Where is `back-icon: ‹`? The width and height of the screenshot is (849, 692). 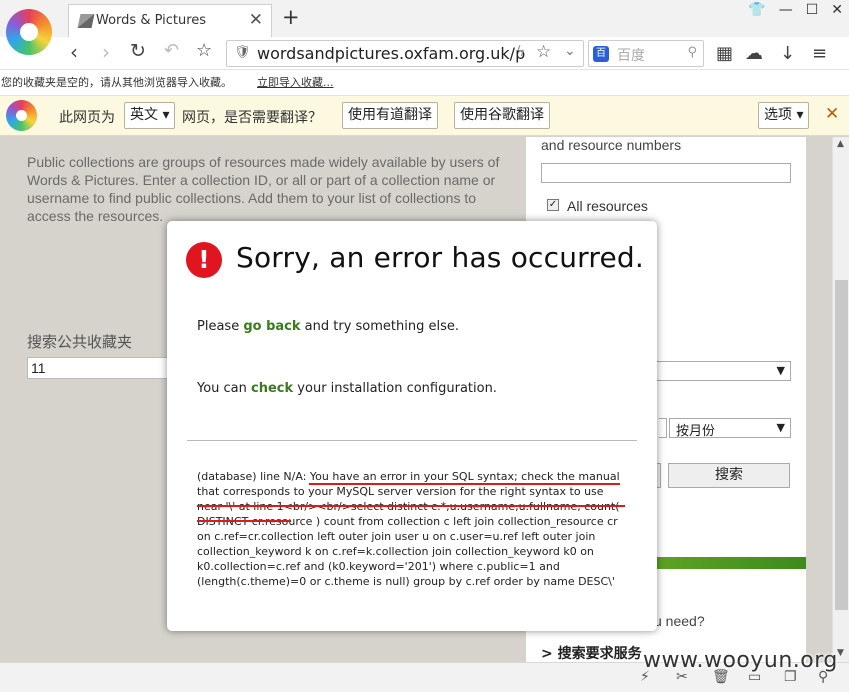 back-icon: ‹ is located at coordinates (74, 52).